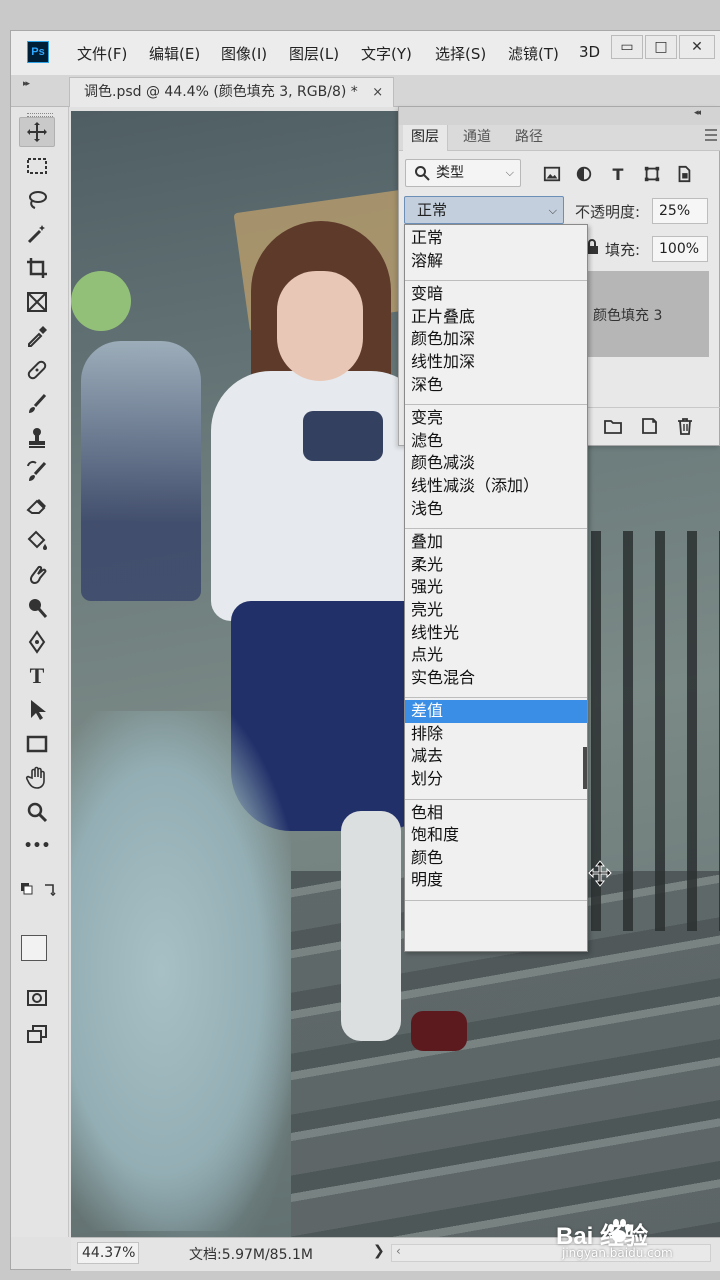 This screenshot has width=720, height=1280. I want to click on adjustment-filter-icon, so click(584, 174).